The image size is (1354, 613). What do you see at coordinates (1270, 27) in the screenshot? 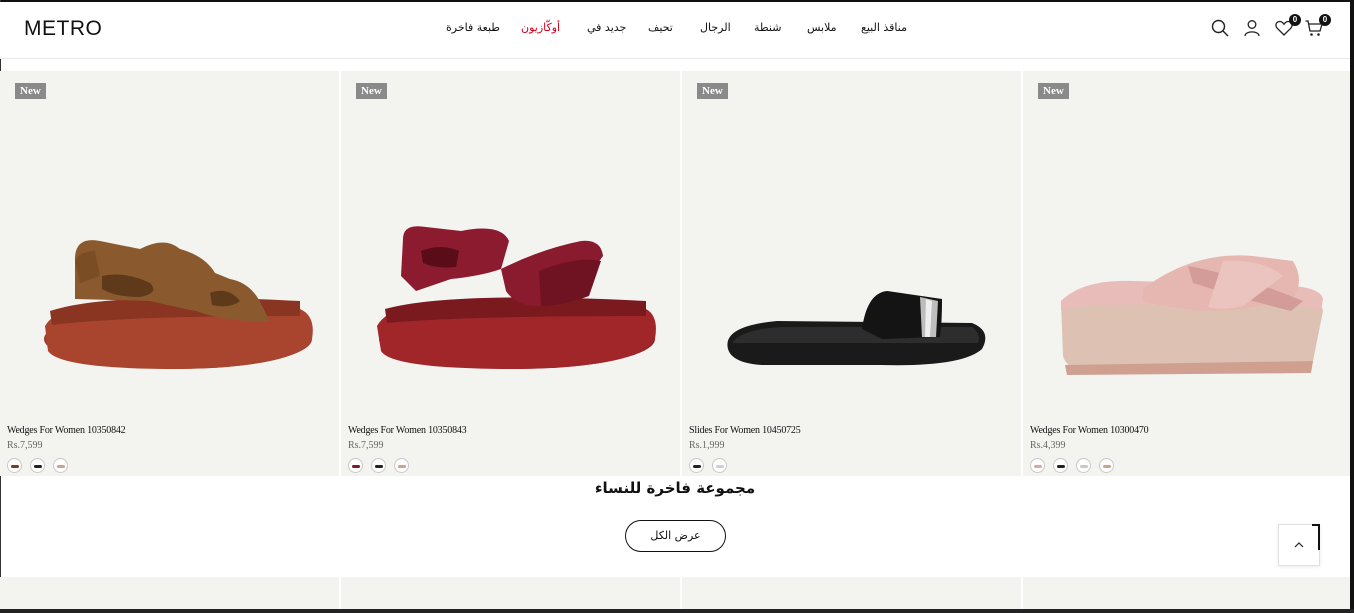
I see `header-icons: 0 0` at bounding box center [1270, 27].